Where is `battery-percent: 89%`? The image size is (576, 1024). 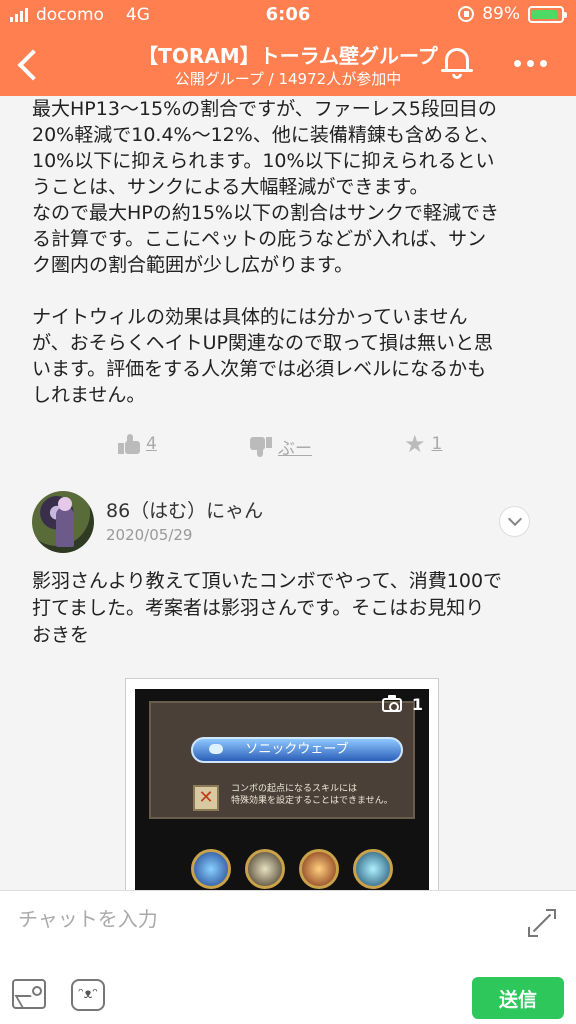 battery-percent: 89% is located at coordinates (501, 14).